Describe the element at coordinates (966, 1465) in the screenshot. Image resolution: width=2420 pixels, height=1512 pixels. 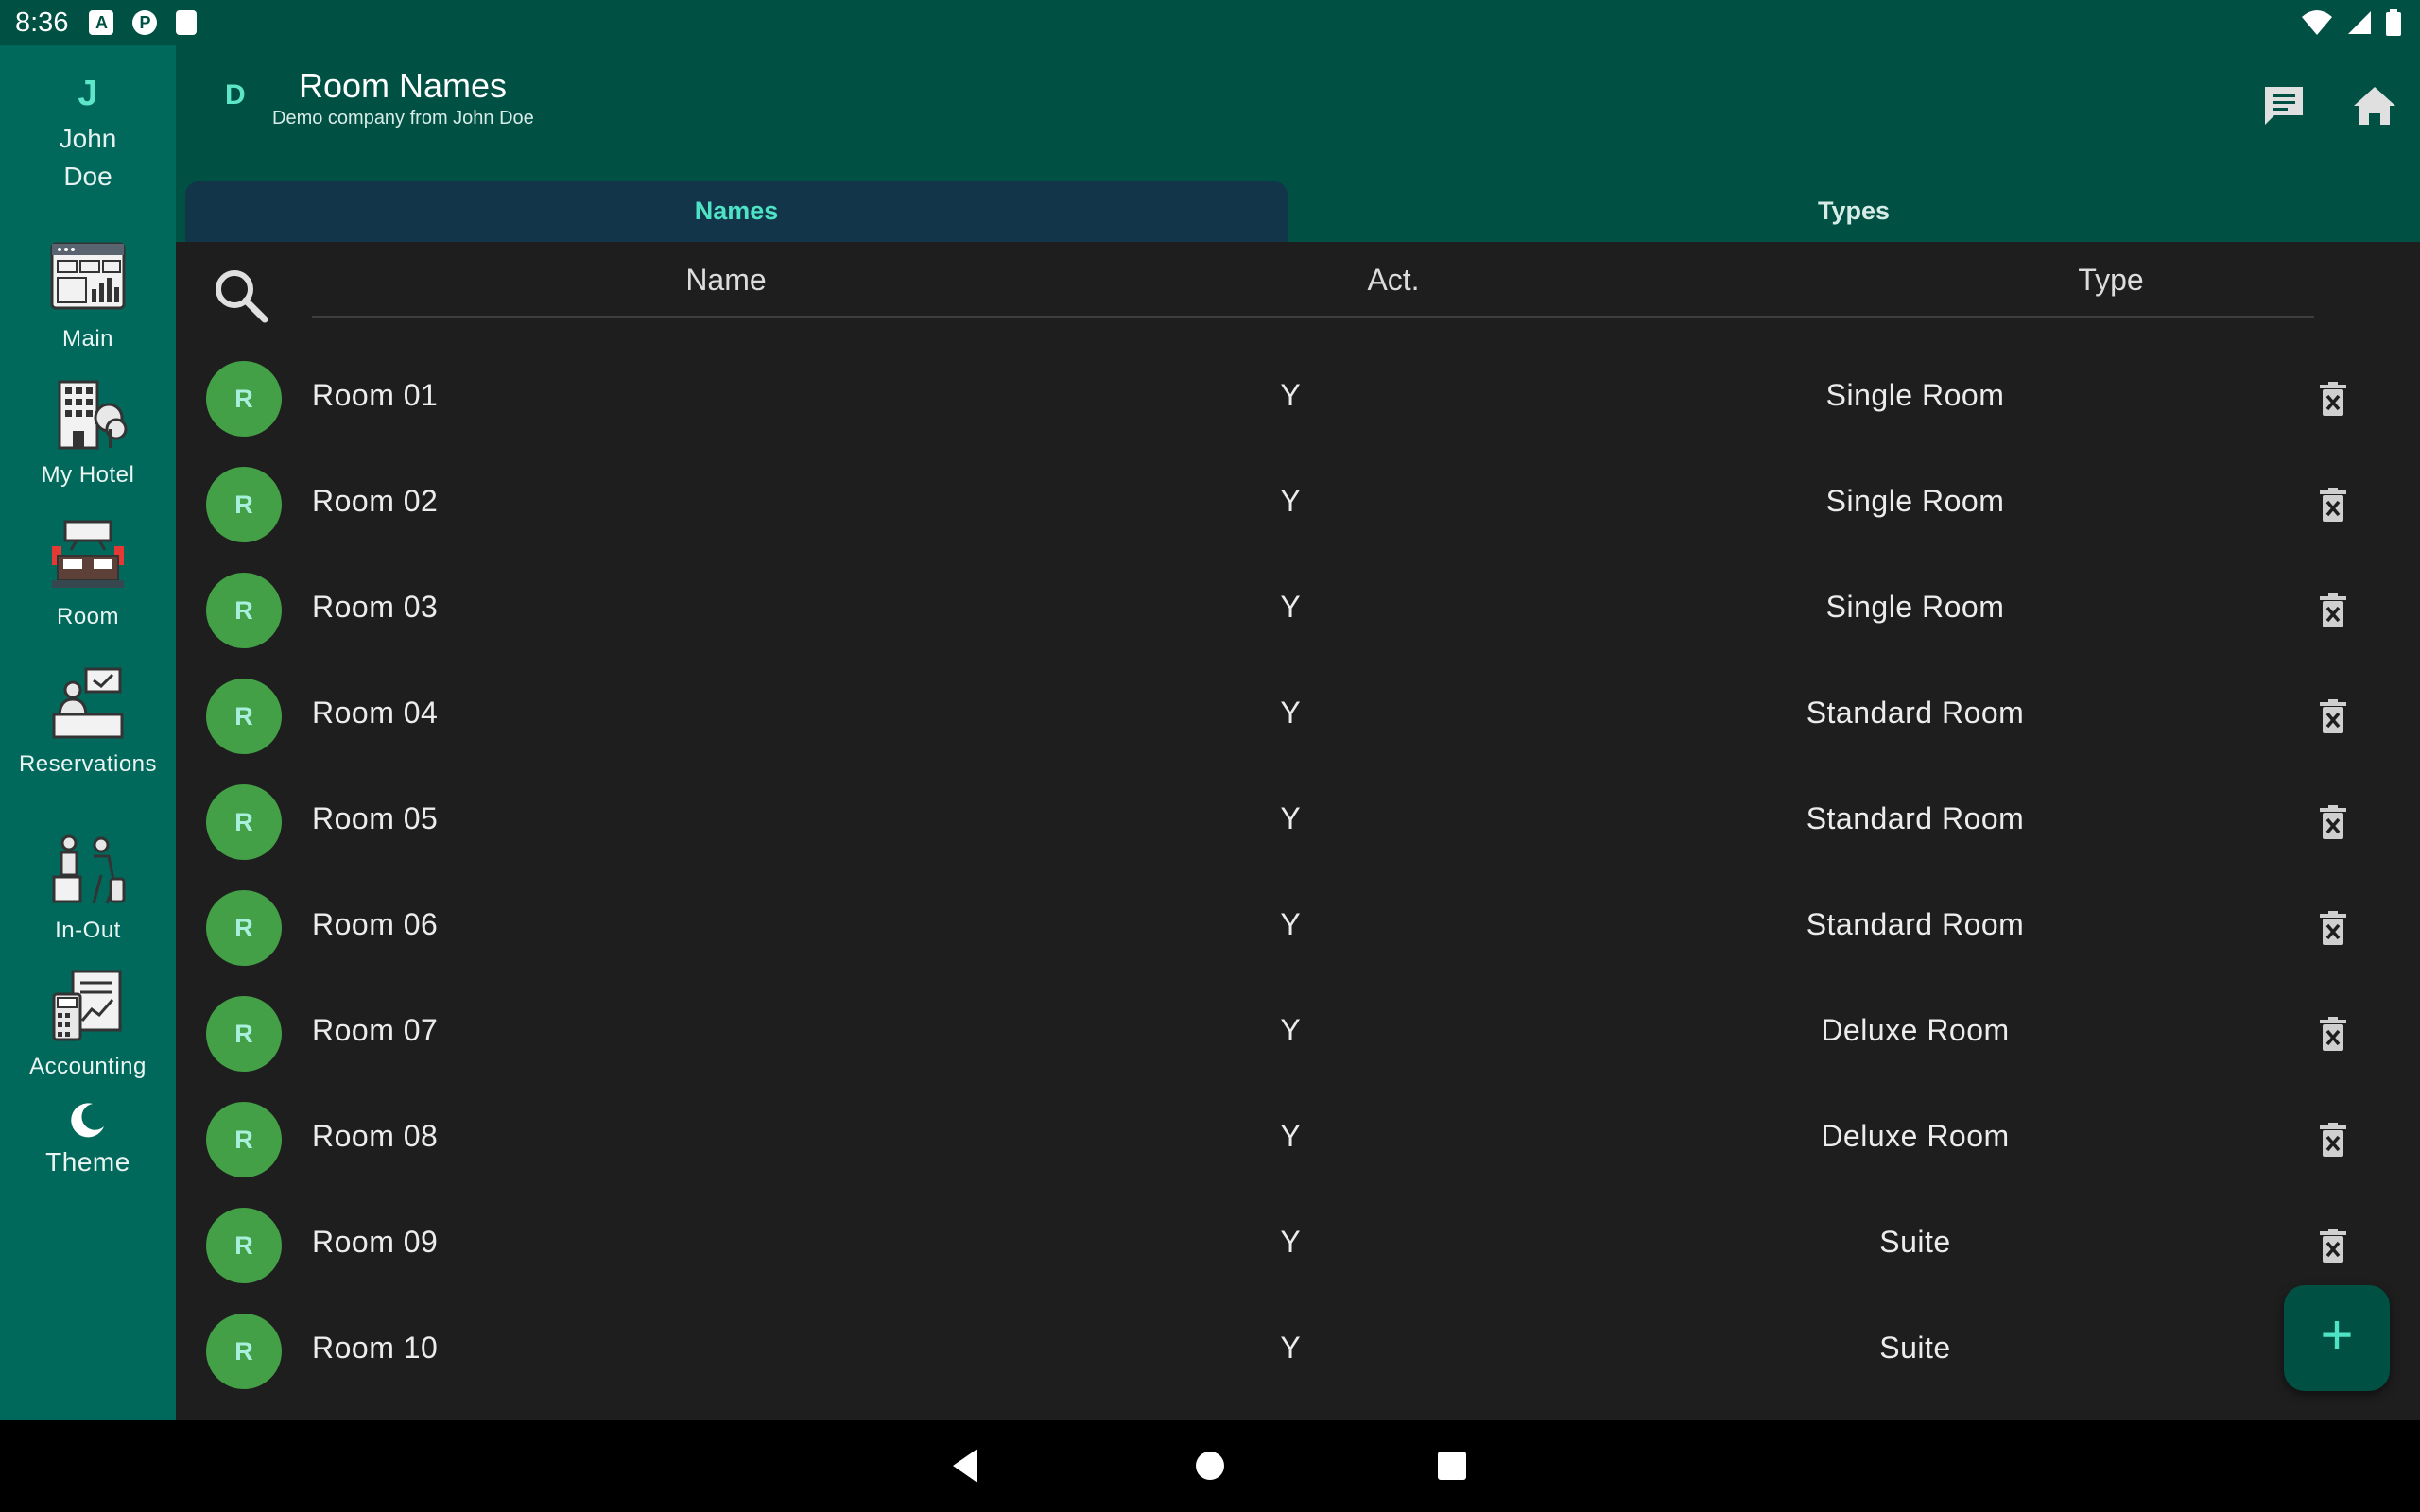
I see `back-icon` at that location.